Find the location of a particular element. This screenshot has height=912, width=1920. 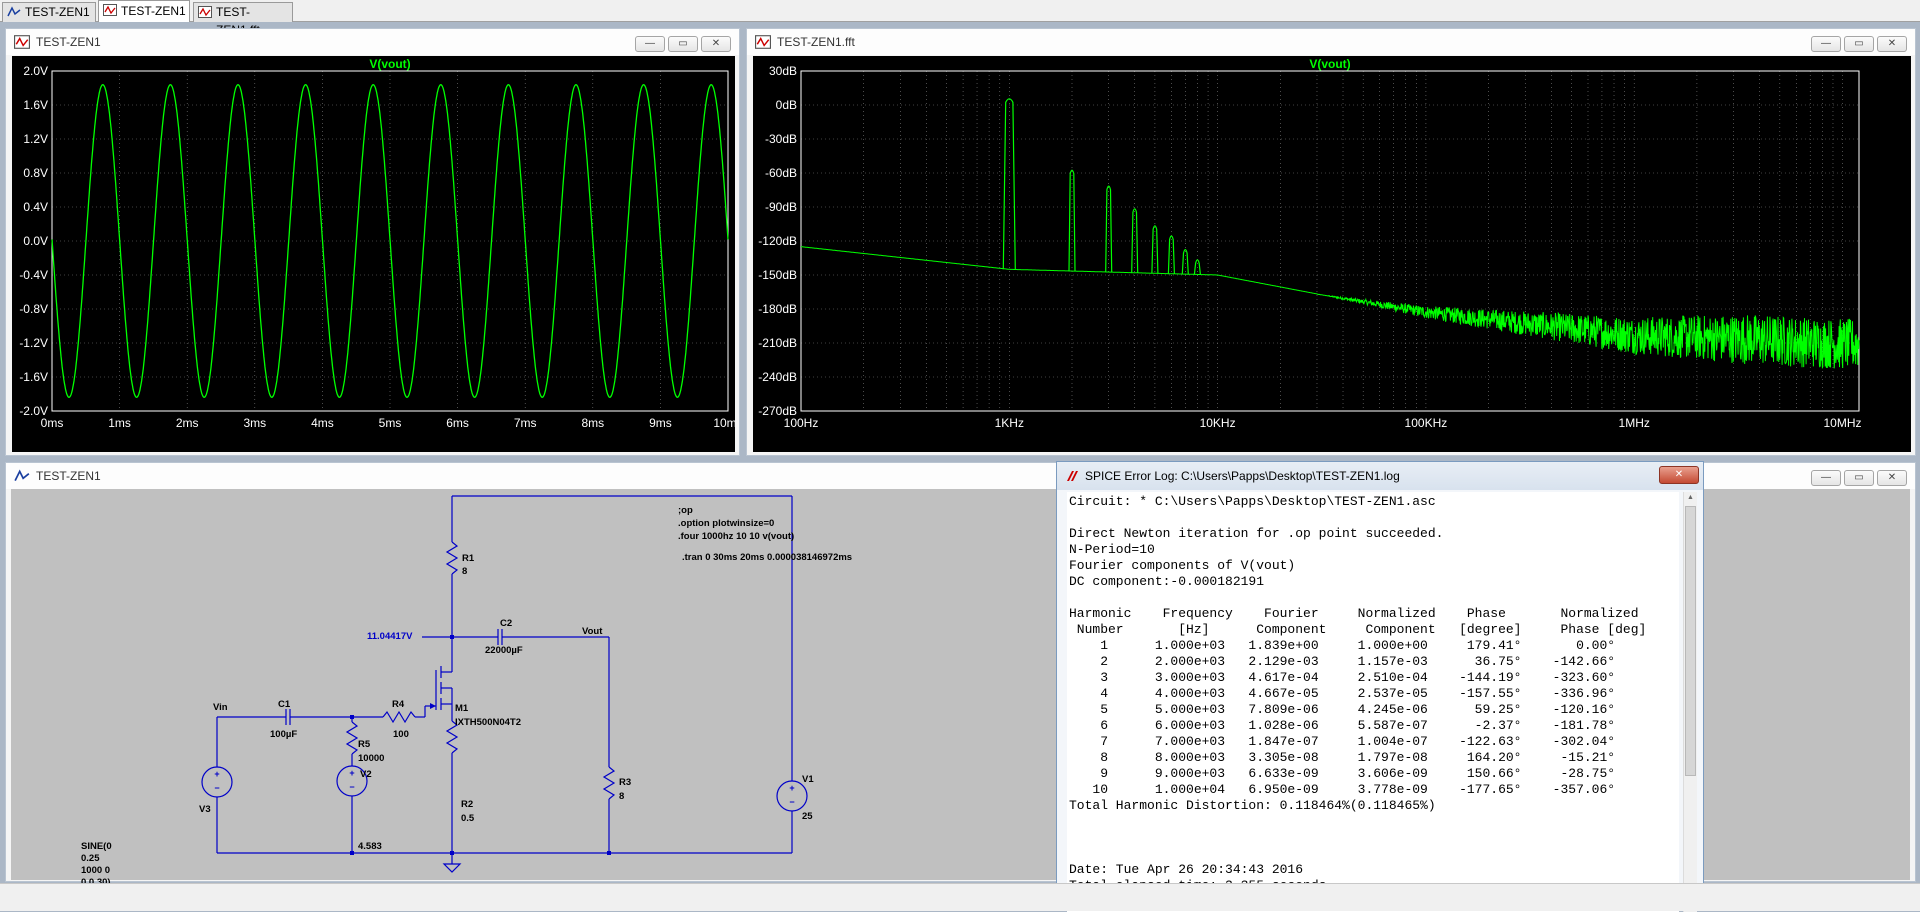

directive-four: .four 1000hz 10 10 v(vout) is located at coordinates (736, 536).